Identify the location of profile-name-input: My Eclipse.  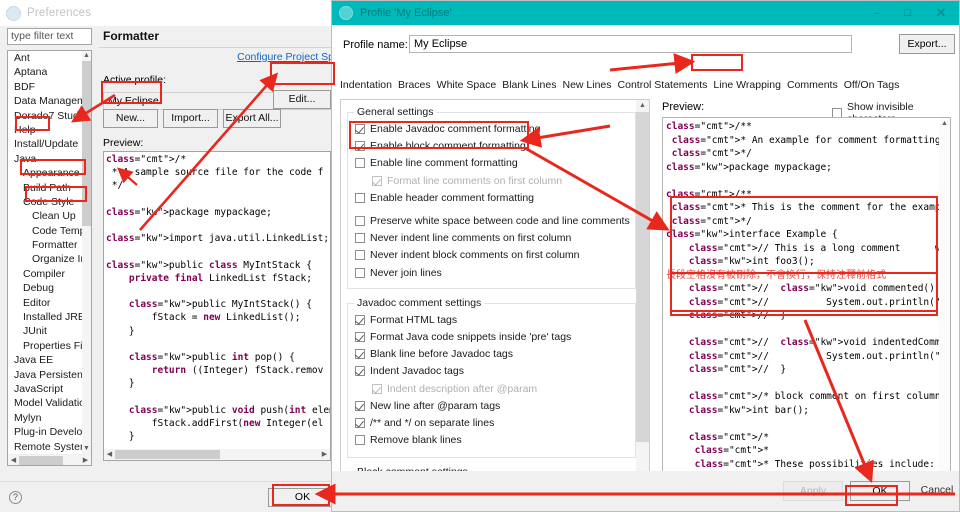
(630, 44).